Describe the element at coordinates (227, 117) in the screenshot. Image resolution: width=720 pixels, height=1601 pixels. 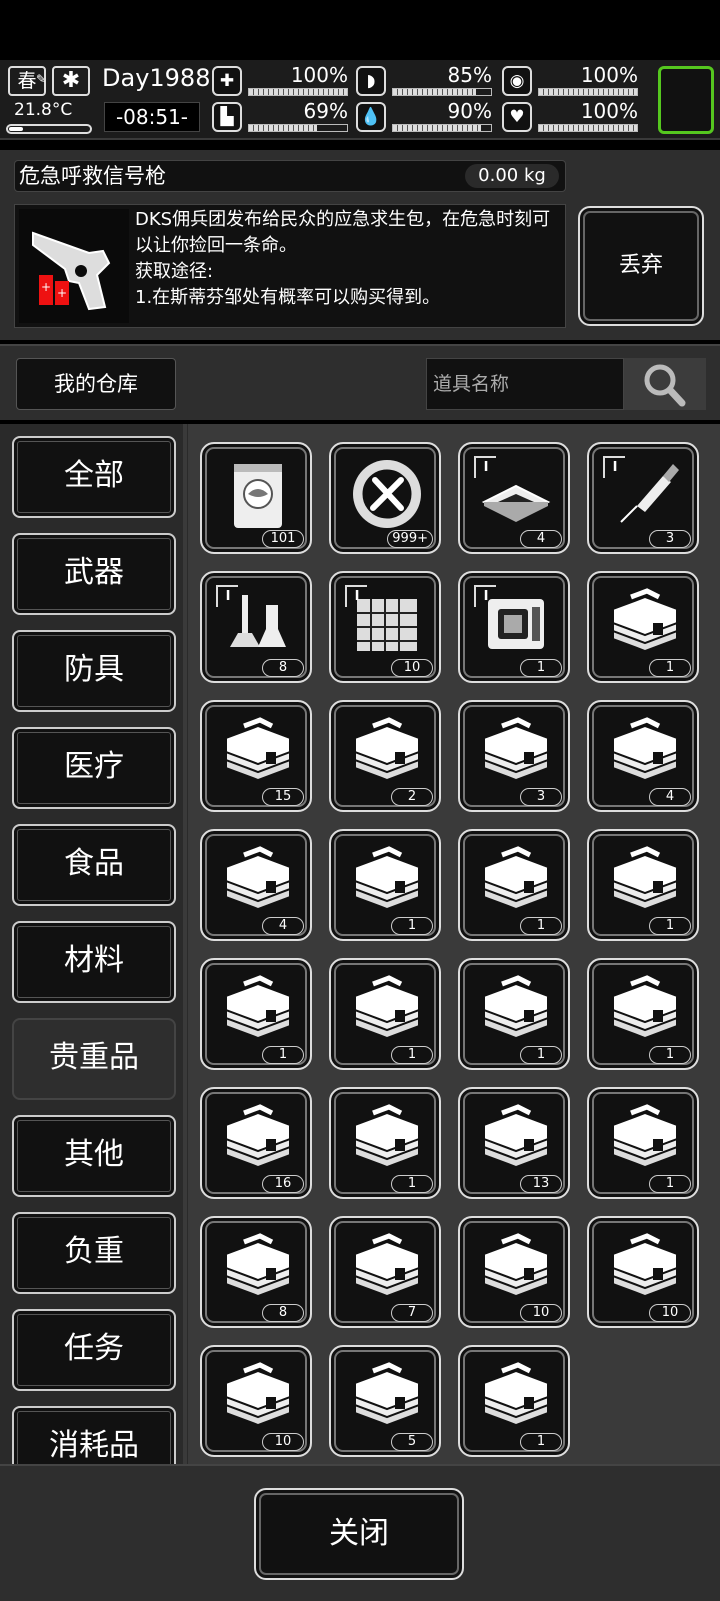
I see `boot-icon: ▙` at that location.